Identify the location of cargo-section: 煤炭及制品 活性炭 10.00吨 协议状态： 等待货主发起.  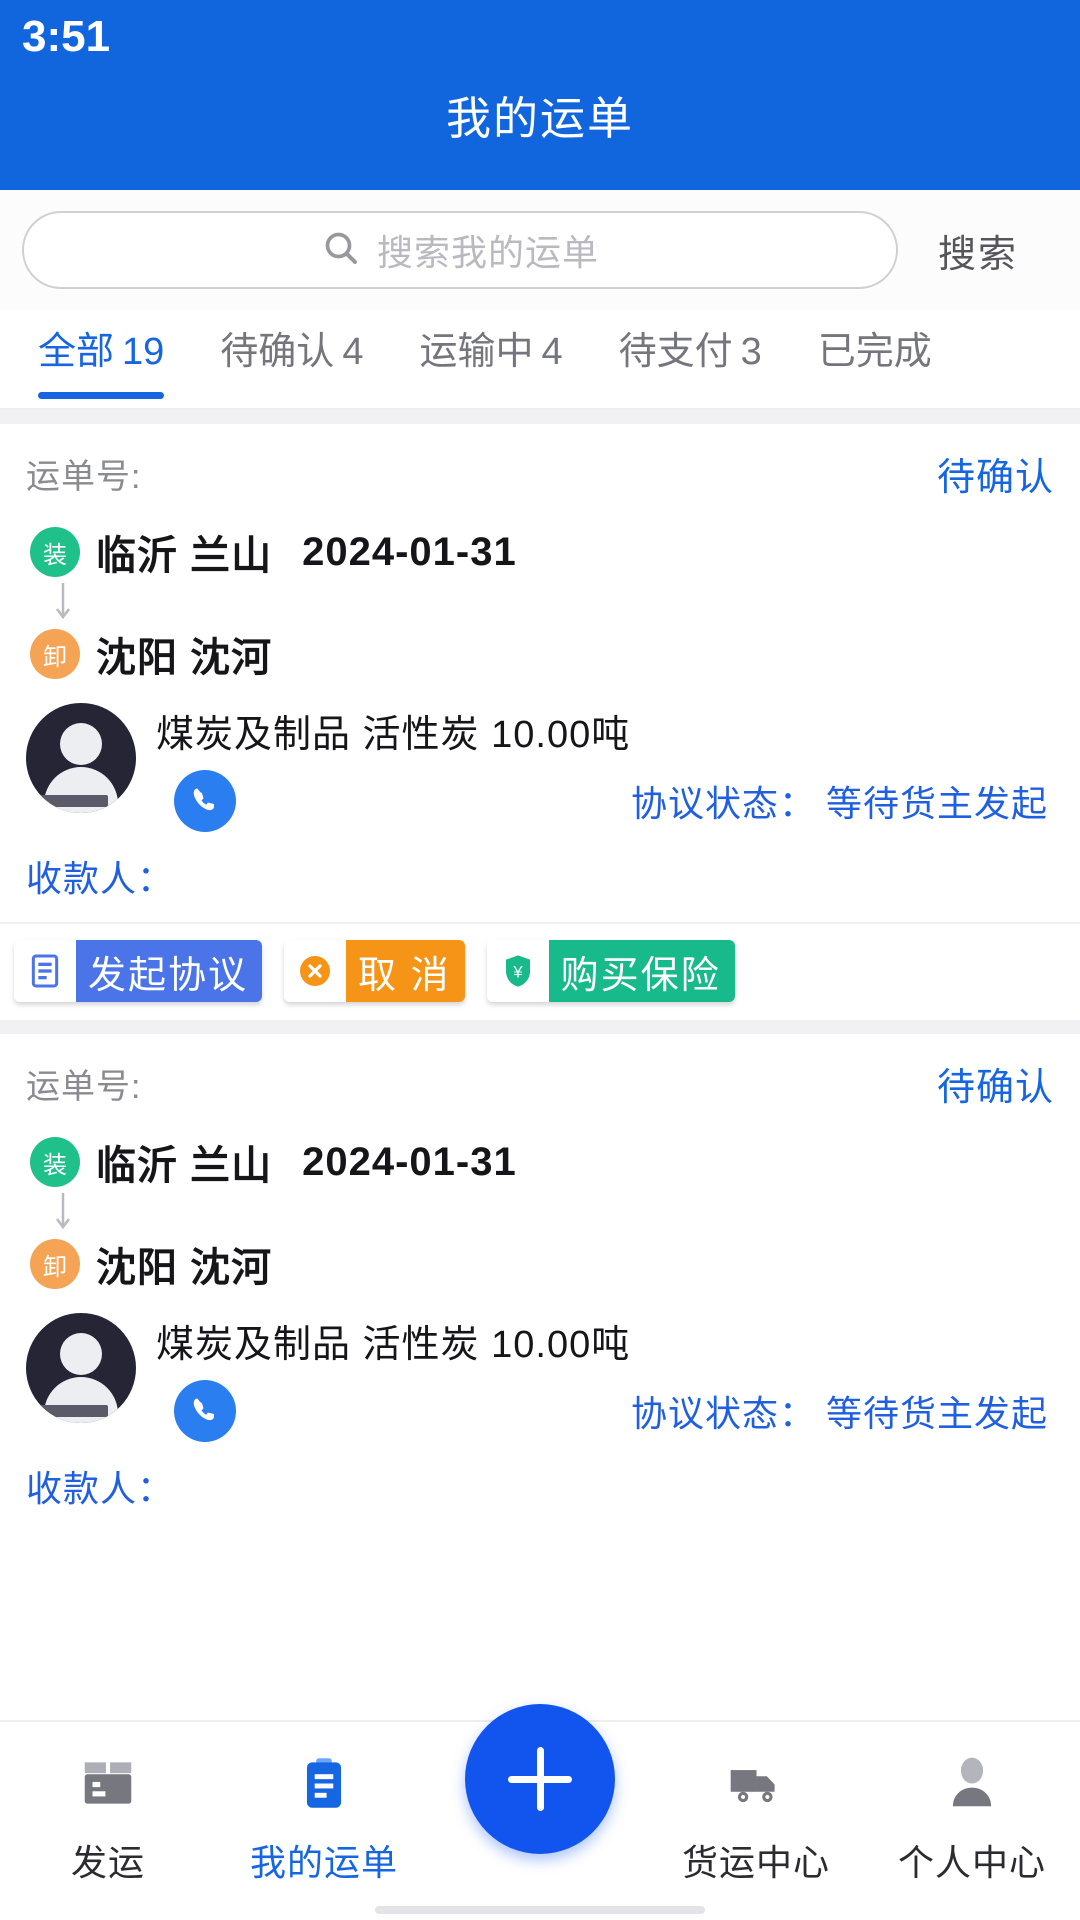
(540, 767).